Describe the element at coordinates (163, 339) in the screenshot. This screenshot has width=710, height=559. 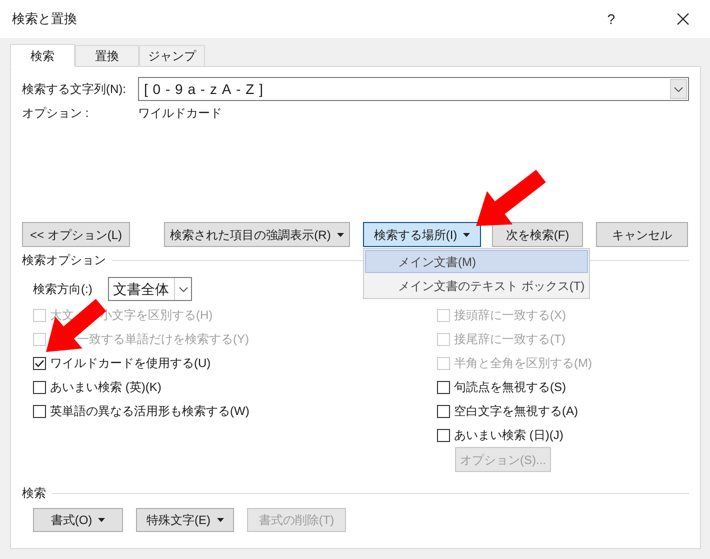
I see `checkbox-label: 一致する単語だけを検索する(Y)` at that location.